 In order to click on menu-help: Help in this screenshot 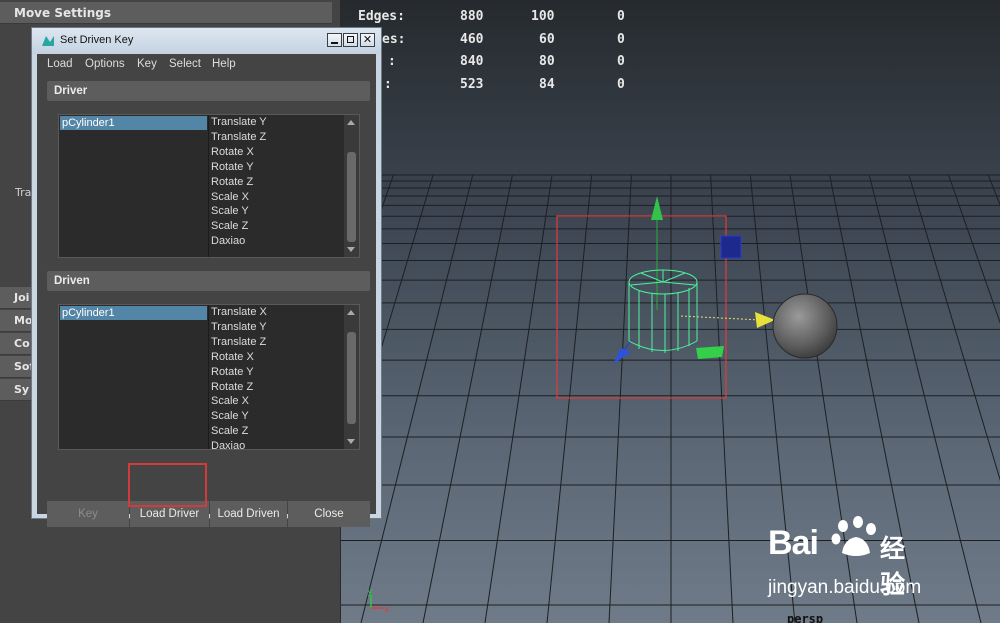, I will do `click(224, 64)`.